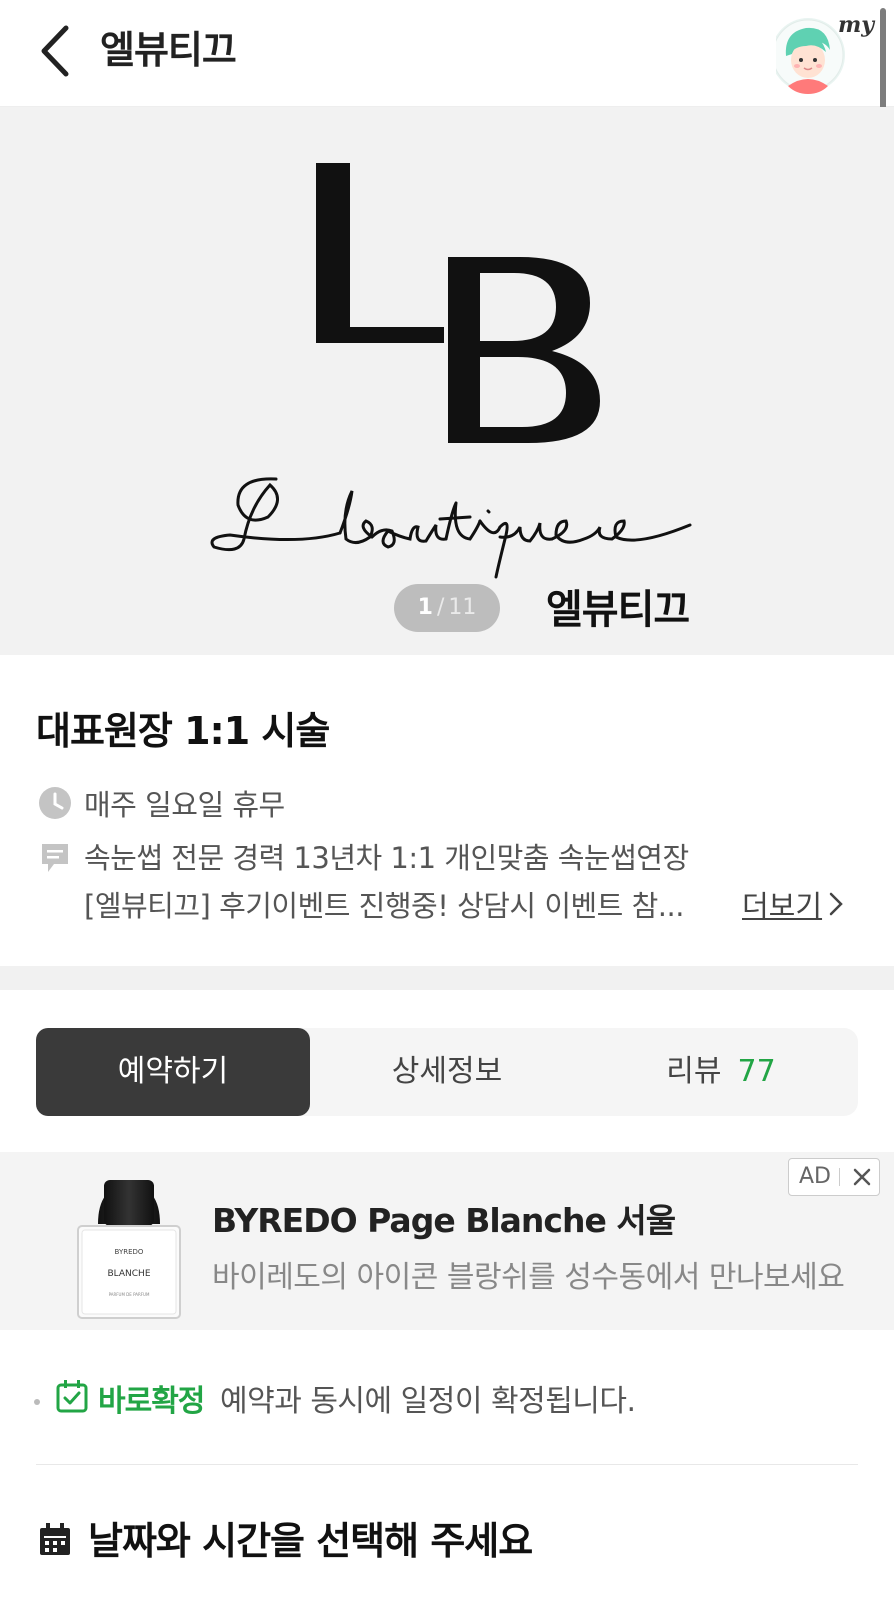  Describe the element at coordinates (168, 50) in the screenshot. I see `page-title: 엘뷰티끄` at that location.